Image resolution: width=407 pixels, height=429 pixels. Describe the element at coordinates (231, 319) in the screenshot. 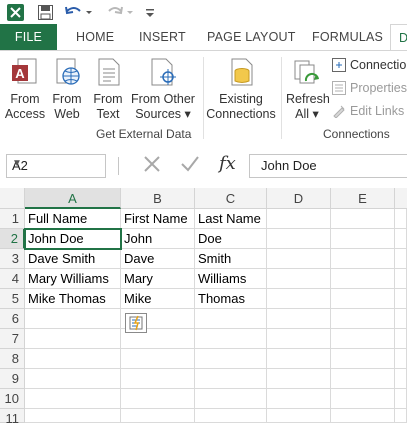

I see `cell-c6` at that location.